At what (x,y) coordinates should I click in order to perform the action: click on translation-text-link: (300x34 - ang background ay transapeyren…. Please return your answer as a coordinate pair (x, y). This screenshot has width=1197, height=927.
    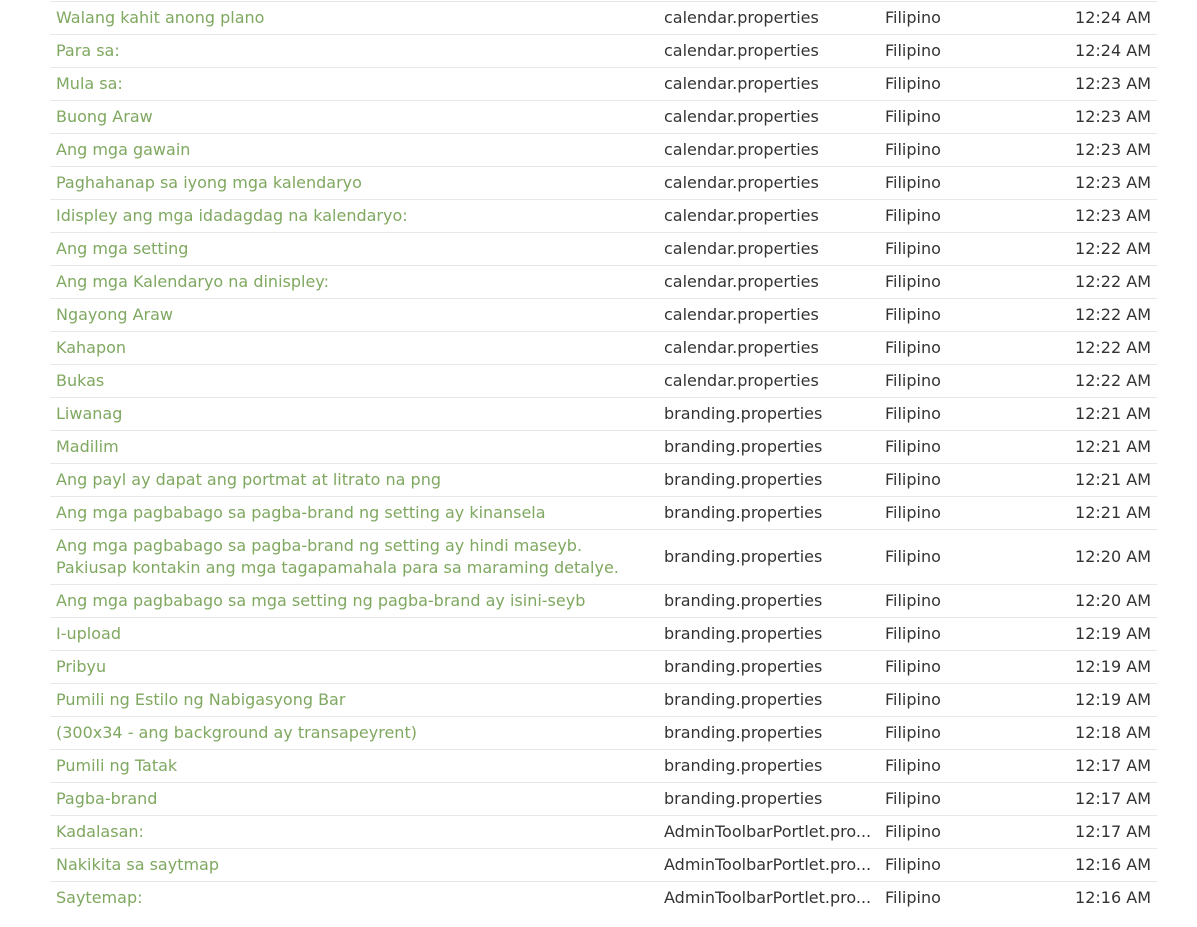
    Looking at the image, I should click on (236, 732).